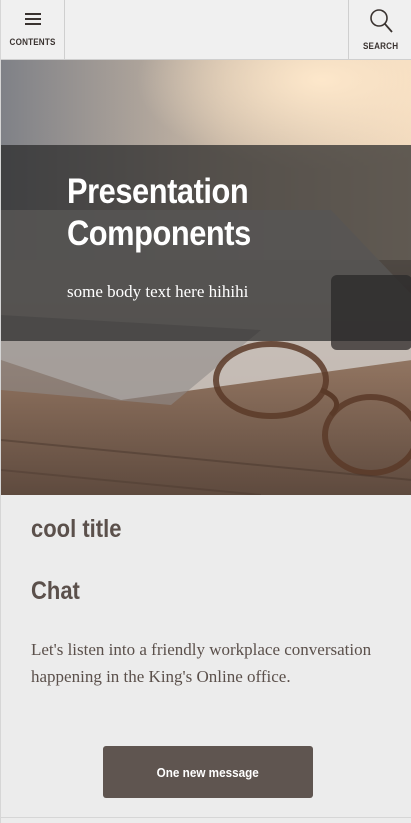  I want to click on hero-title: Presentation Components, so click(159, 212).